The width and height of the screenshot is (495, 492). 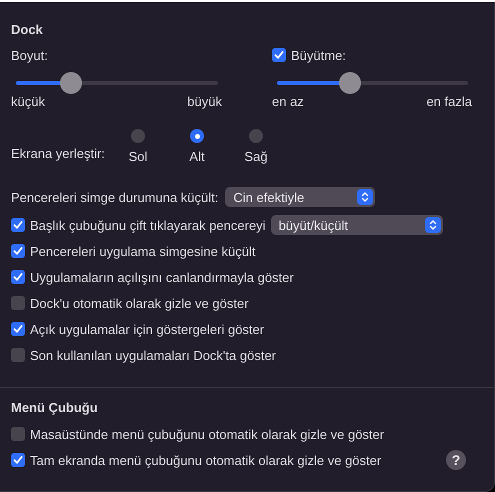 I want to click on checkbox-label: Son kullanılan uygulamaları Dock'ta göster, so click(x=153, y=355).